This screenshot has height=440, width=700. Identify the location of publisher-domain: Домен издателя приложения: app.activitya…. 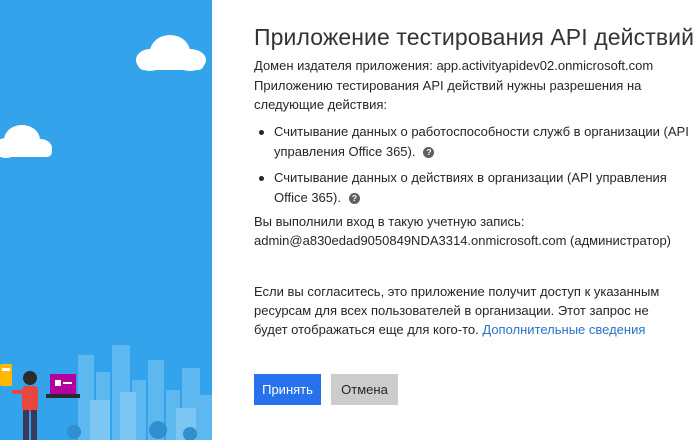
(474, 65).